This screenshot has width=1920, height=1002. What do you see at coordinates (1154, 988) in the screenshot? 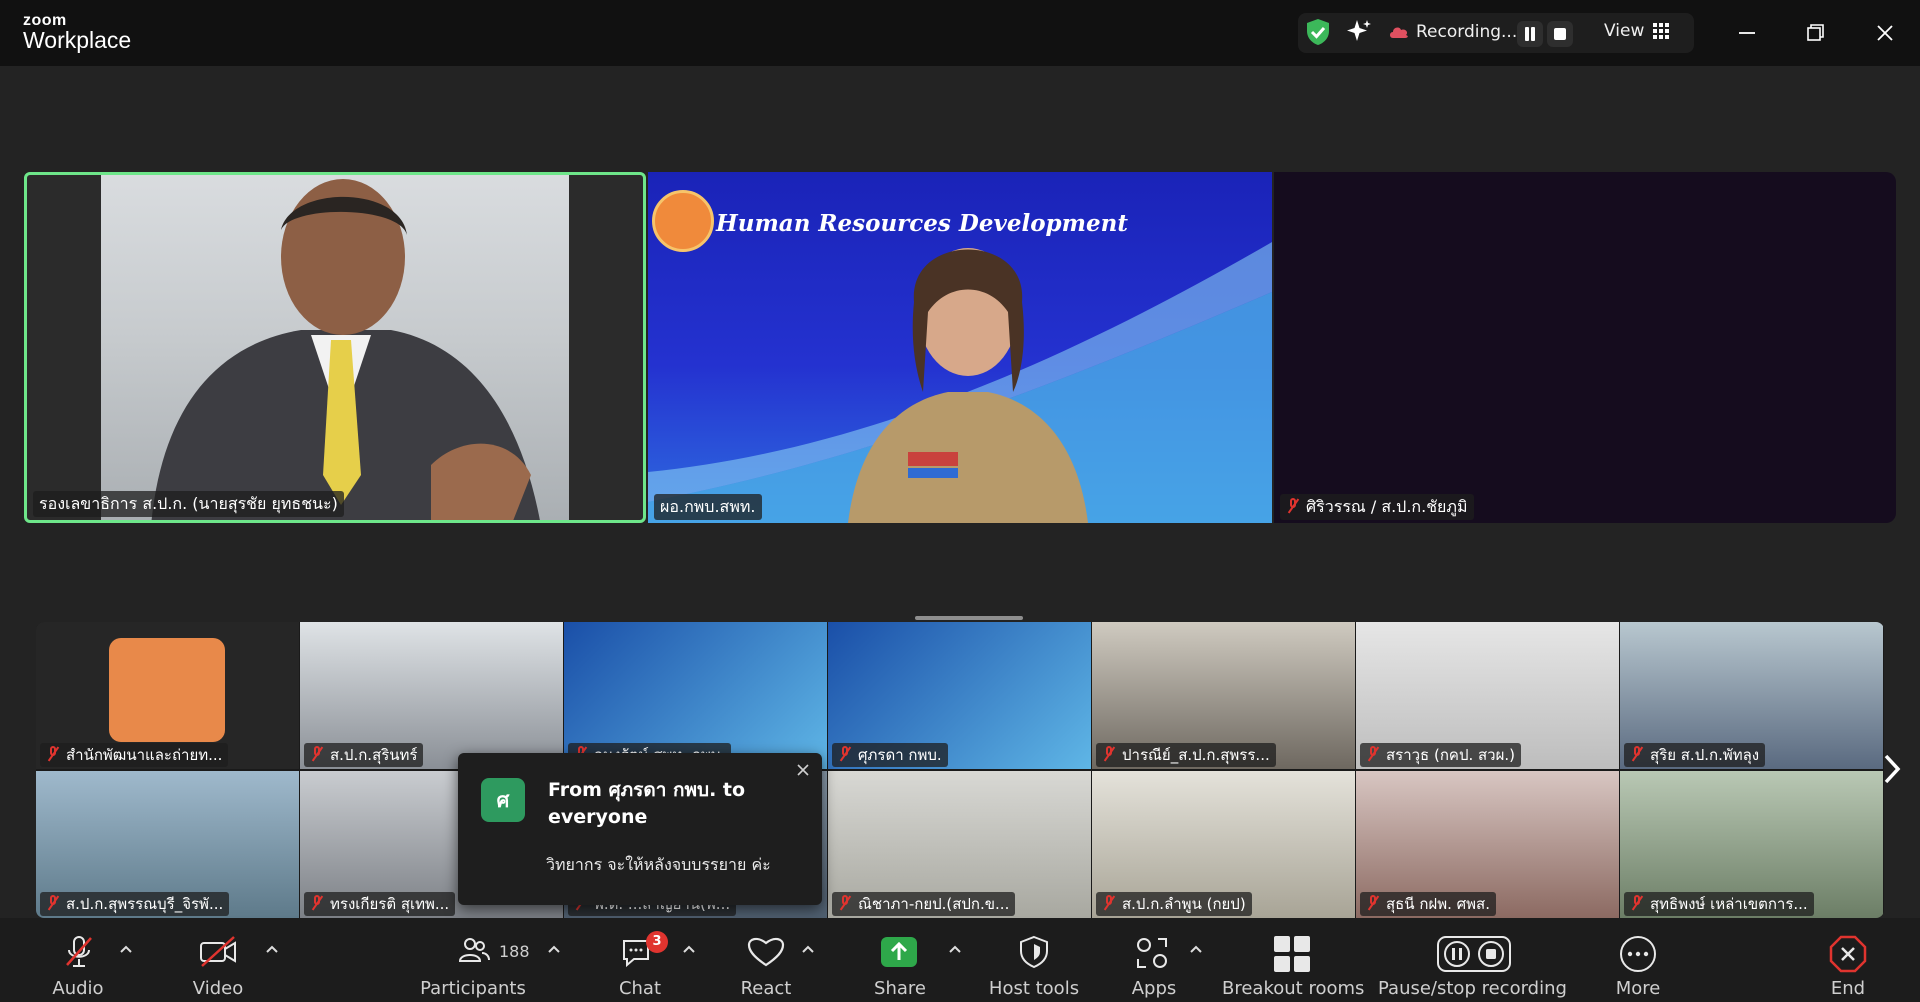
I see `apps-label: Apps` at bounding box center [1154, 988].